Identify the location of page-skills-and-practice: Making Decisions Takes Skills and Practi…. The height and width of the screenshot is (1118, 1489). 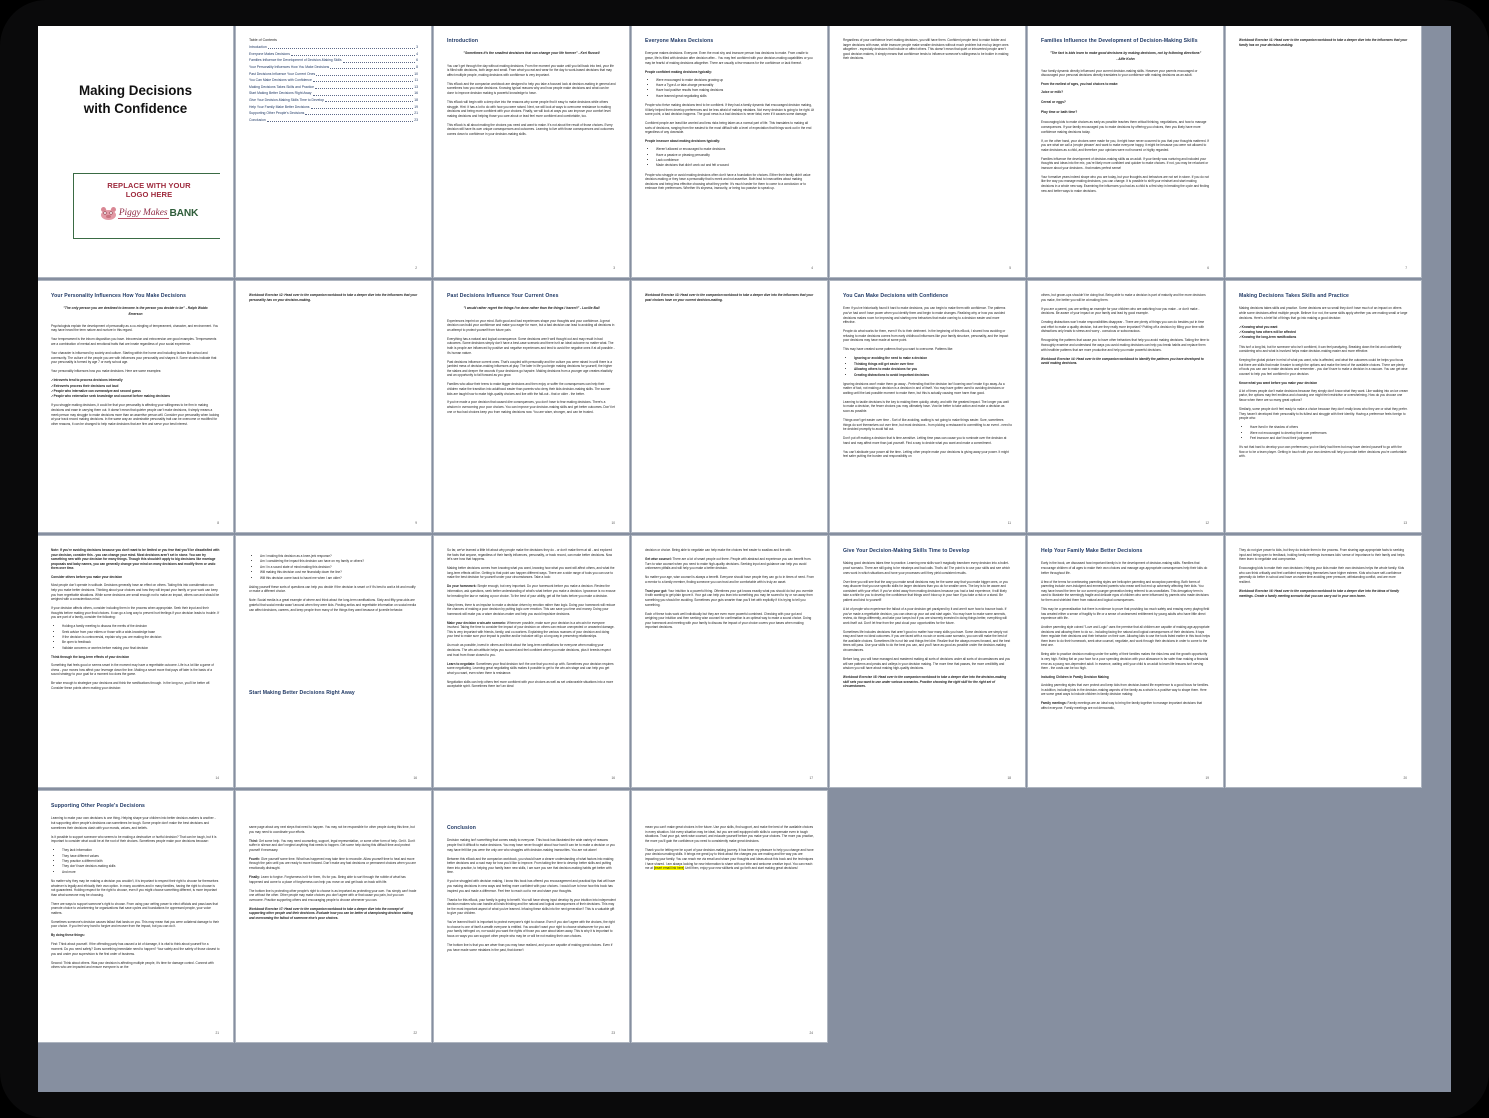
(1323, 406).